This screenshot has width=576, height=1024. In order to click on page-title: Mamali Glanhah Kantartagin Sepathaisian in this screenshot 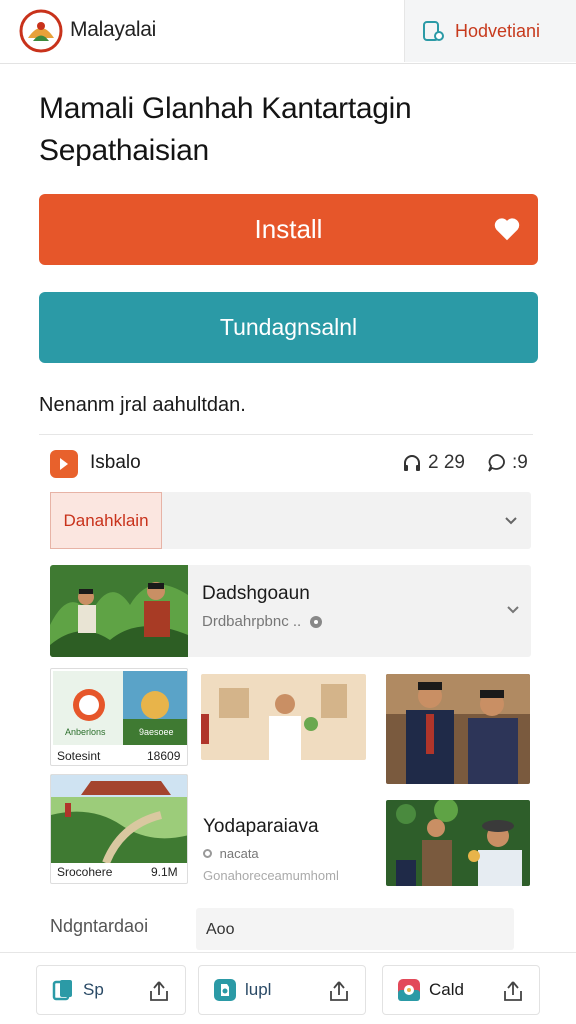, I will do `click(225, 129)`.